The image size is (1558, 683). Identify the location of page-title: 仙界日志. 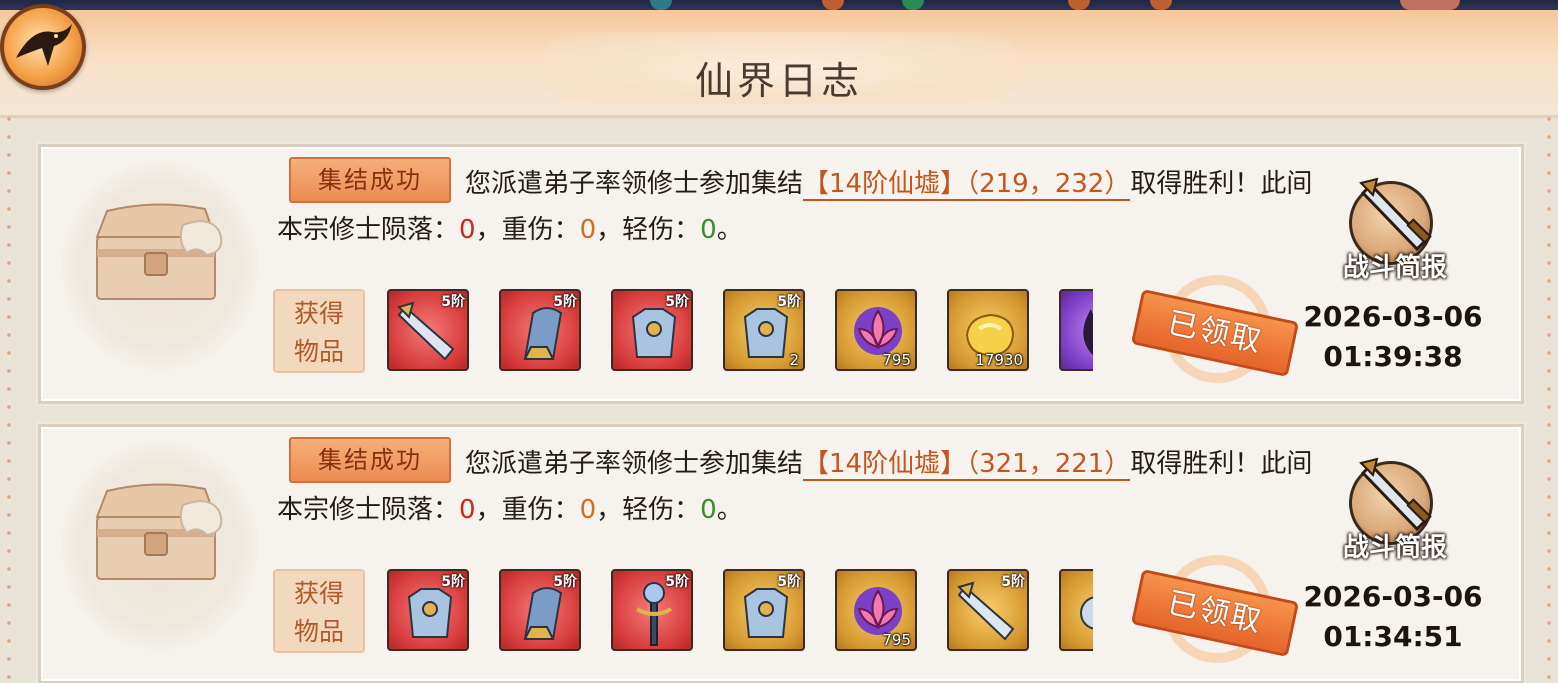
(778, 81).